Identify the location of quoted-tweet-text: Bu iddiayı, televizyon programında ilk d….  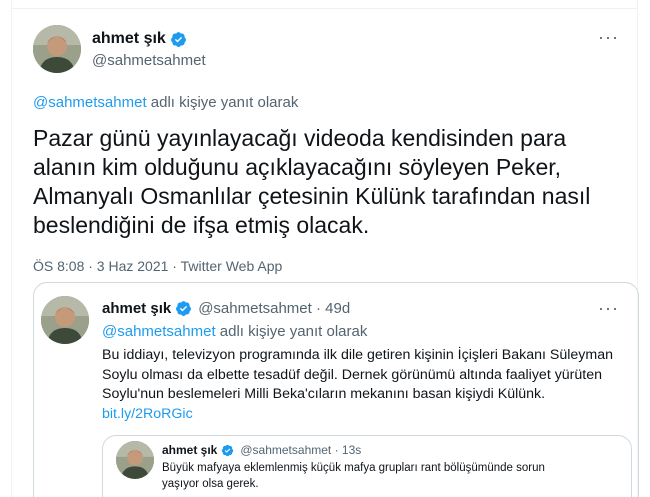
(362, 385).